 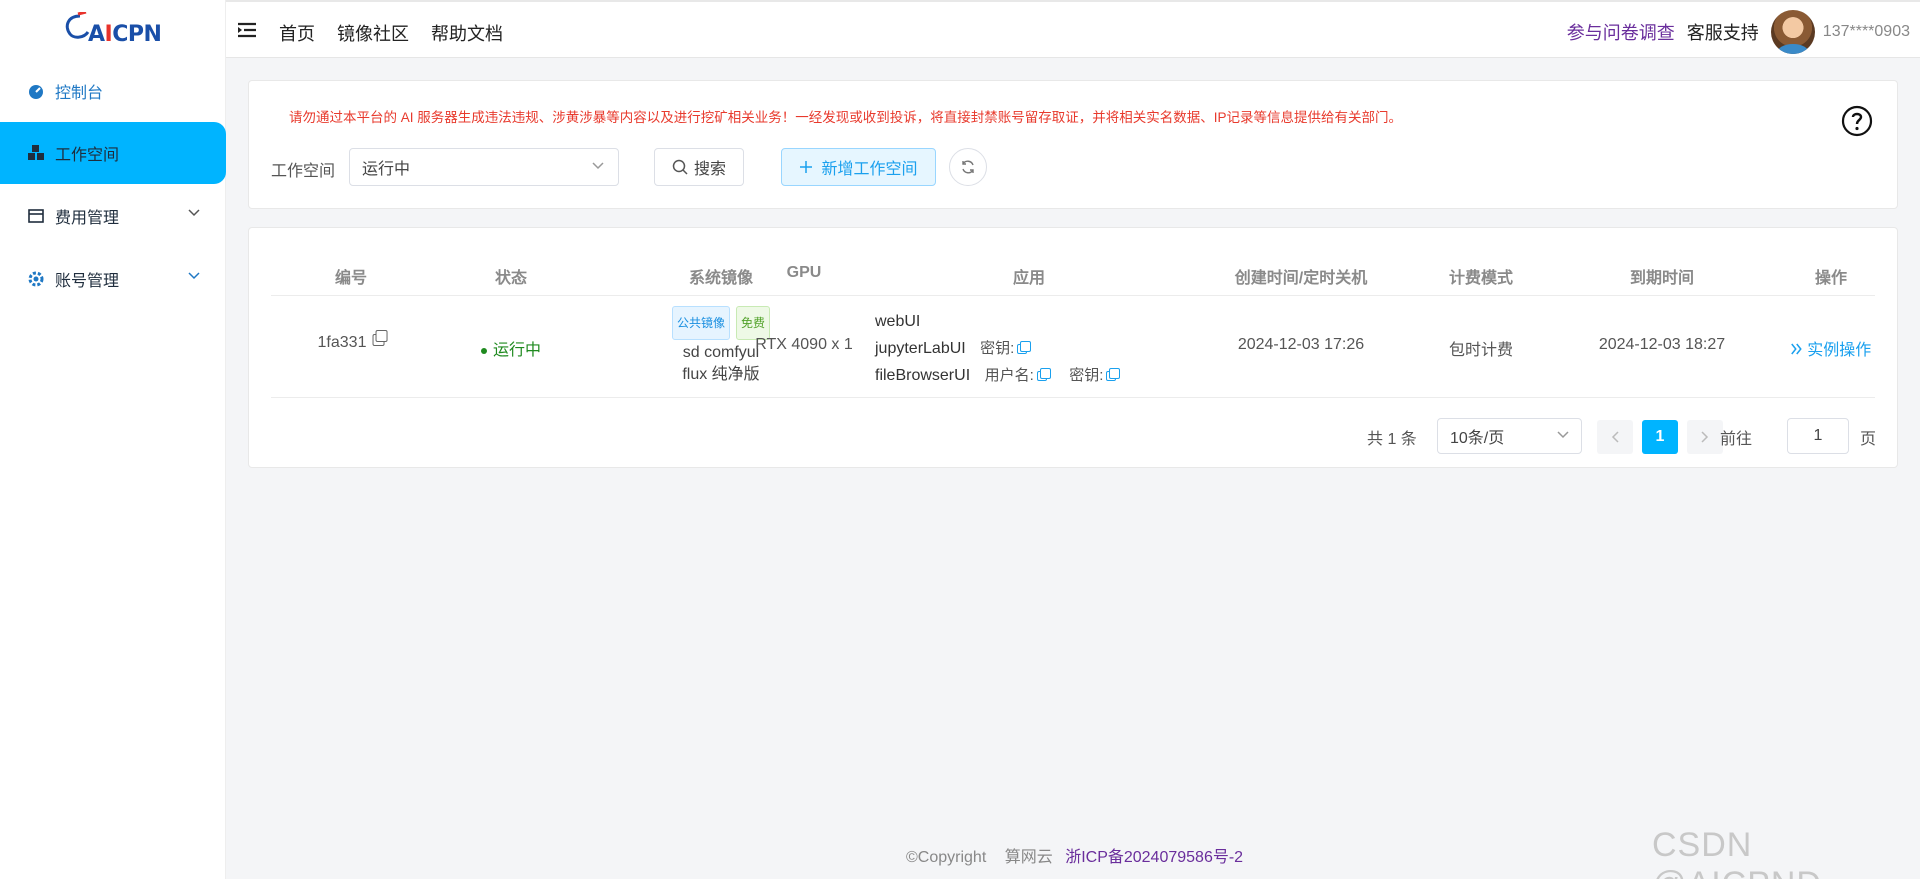 What do you see at coordinates (87, 218) in the screenshot?
I see `sidebar-item-label: 费用管理` at bounding box center [87, 218].